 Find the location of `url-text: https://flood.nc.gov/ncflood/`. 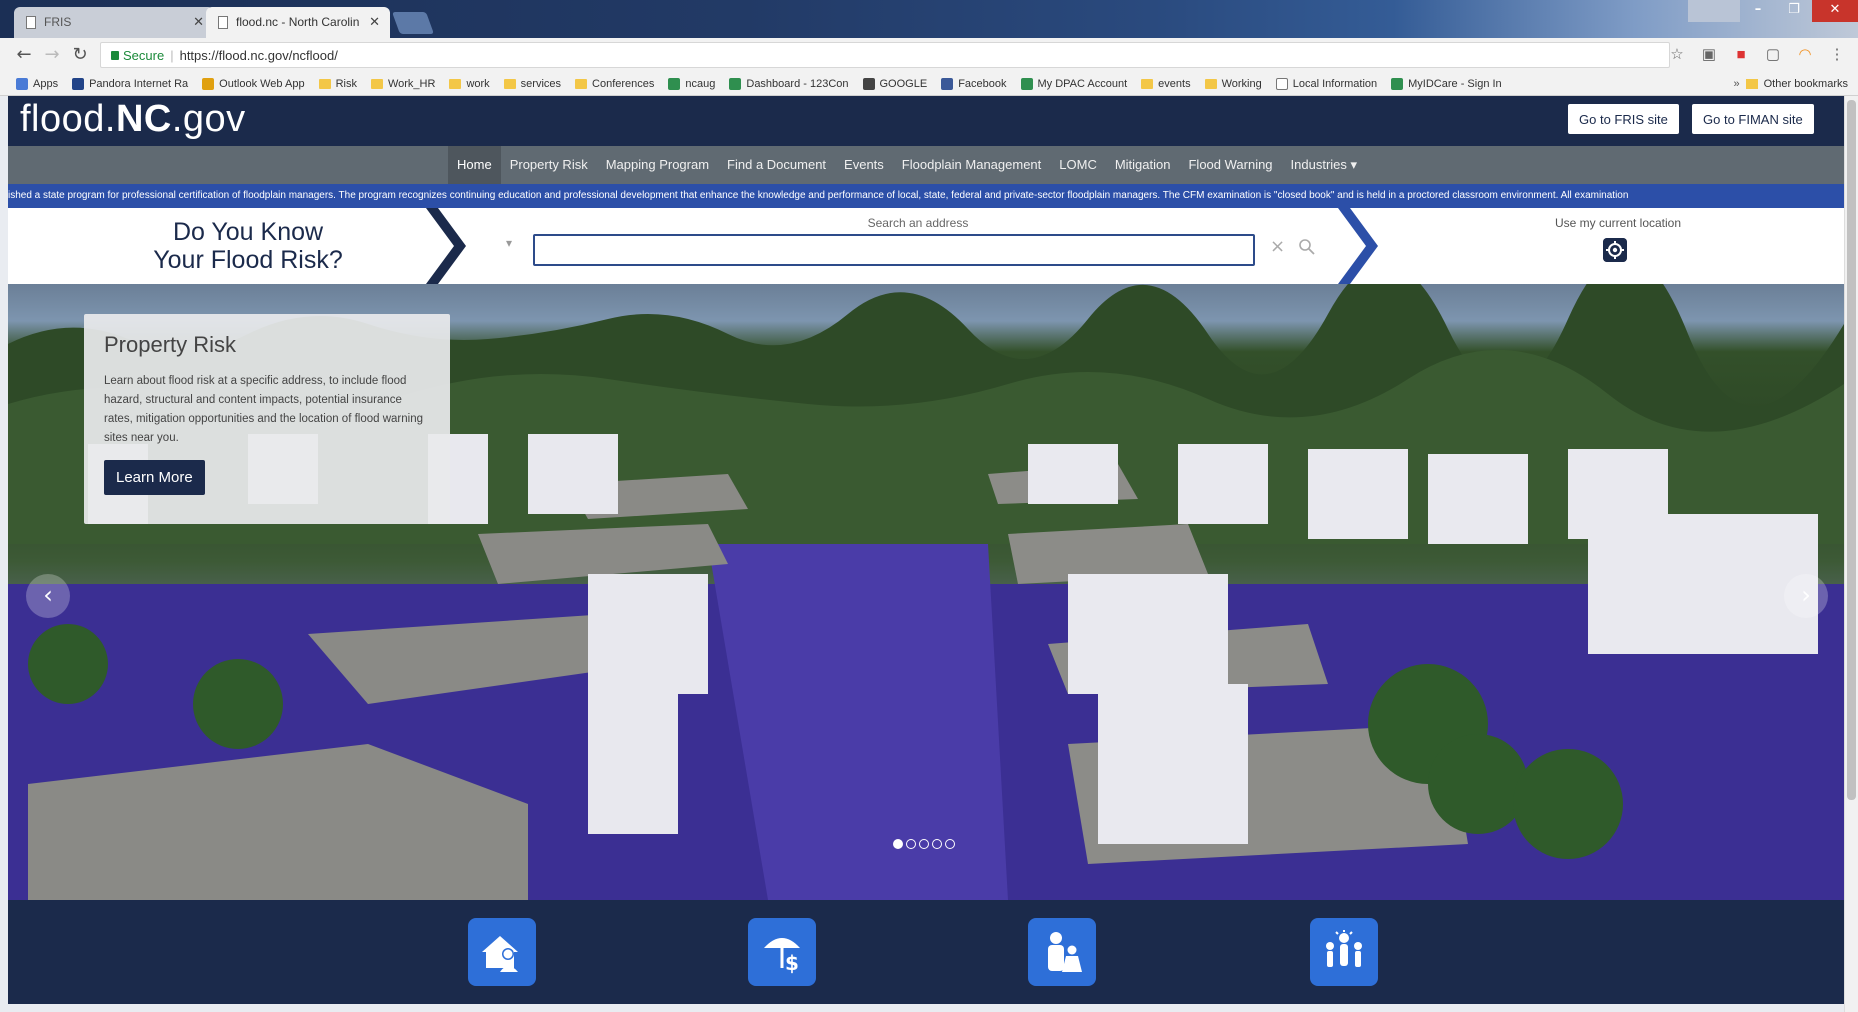

url-text: https://flood.nc.gov/ncflood/ is located at coordinates (258, 55).